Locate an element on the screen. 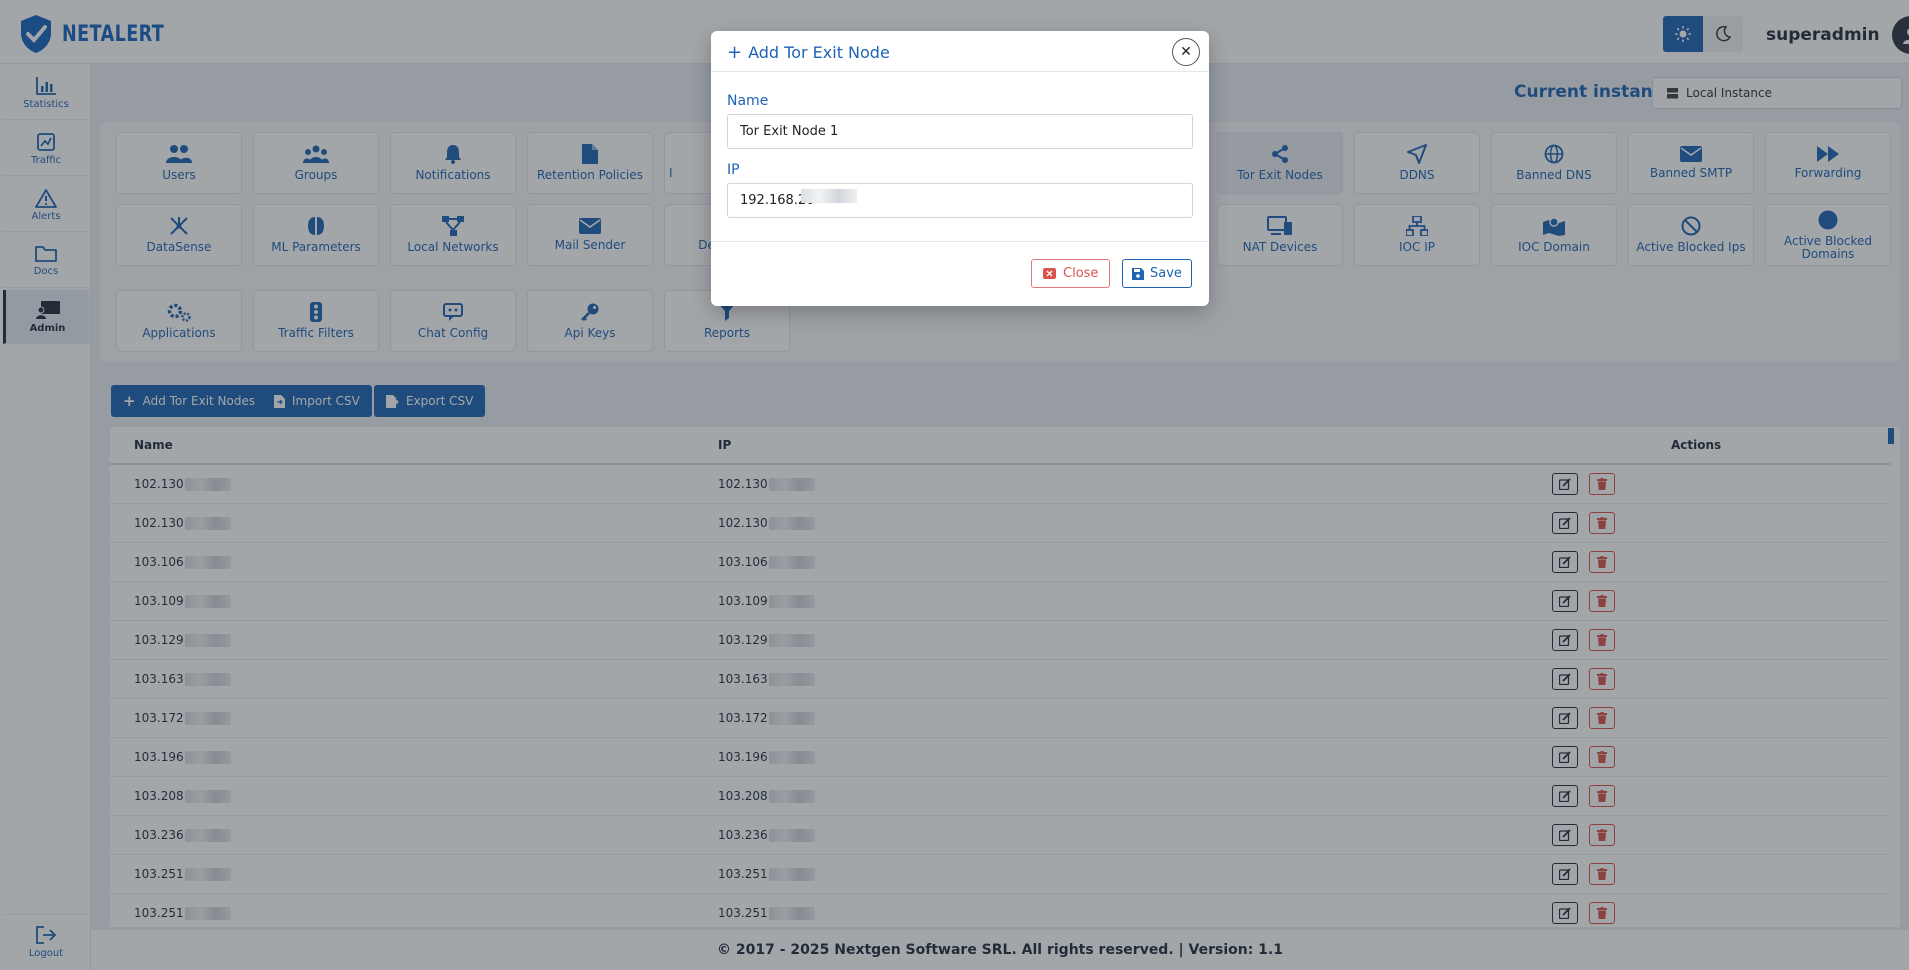  save-button-label: Save is located at coordinates (1166, 273).